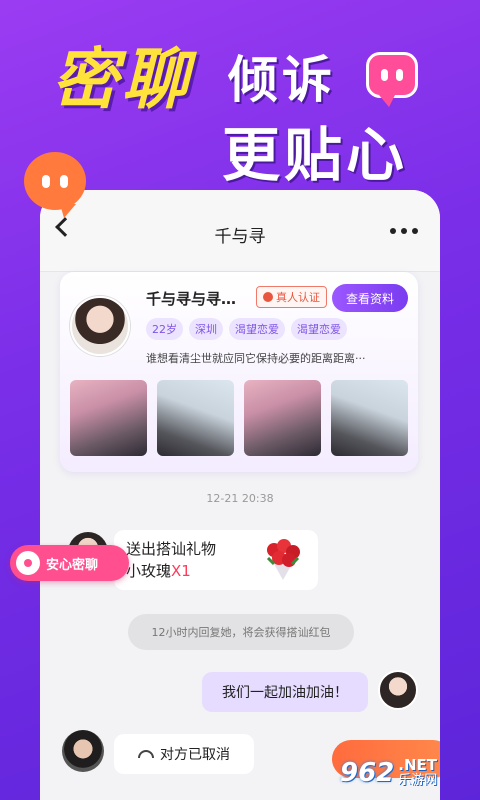 Image resolution: width=480 pixels, height=800 pixels. I want to click on orange-chat-bubble-icon, so click(55, 185).